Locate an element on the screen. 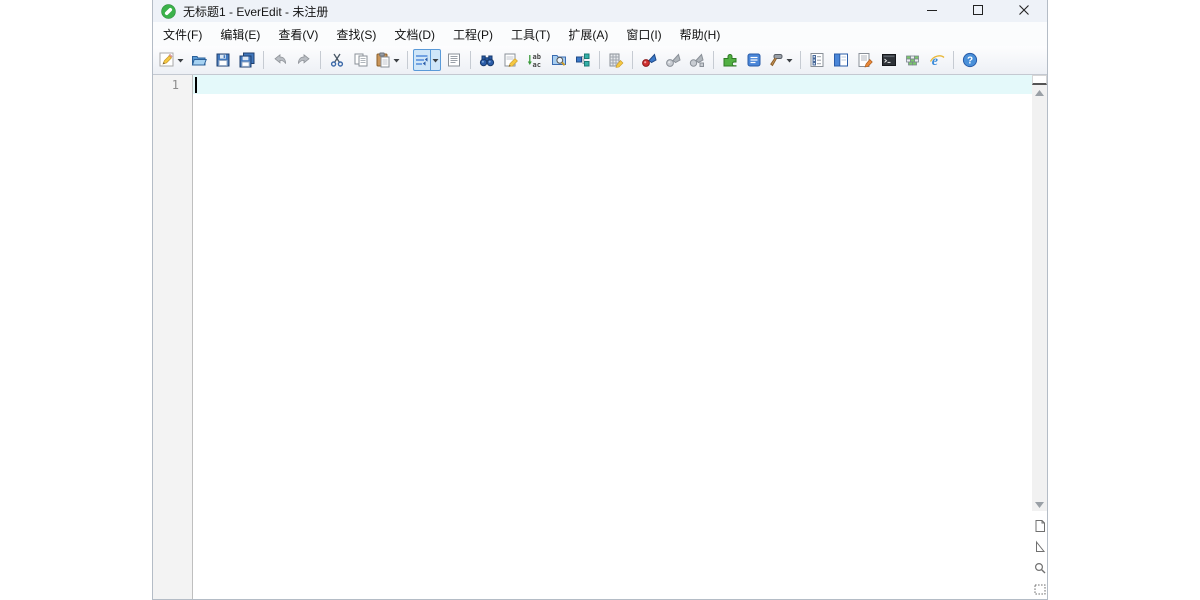  new-page-icon is located at coordinates (1040, 526).